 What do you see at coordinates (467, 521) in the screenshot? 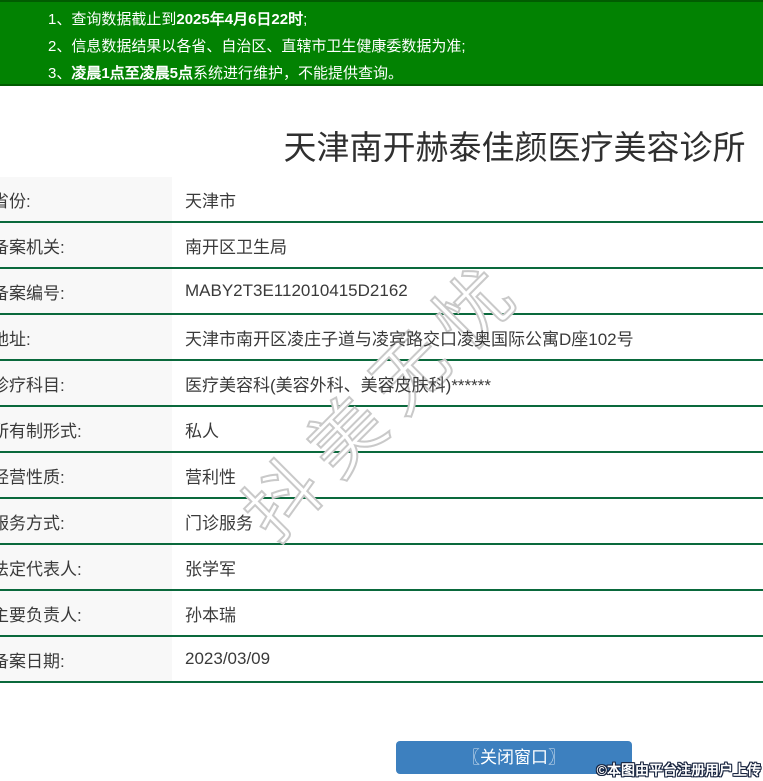
I see `row-value: 门诊服务` at bounding box center [467, 521].